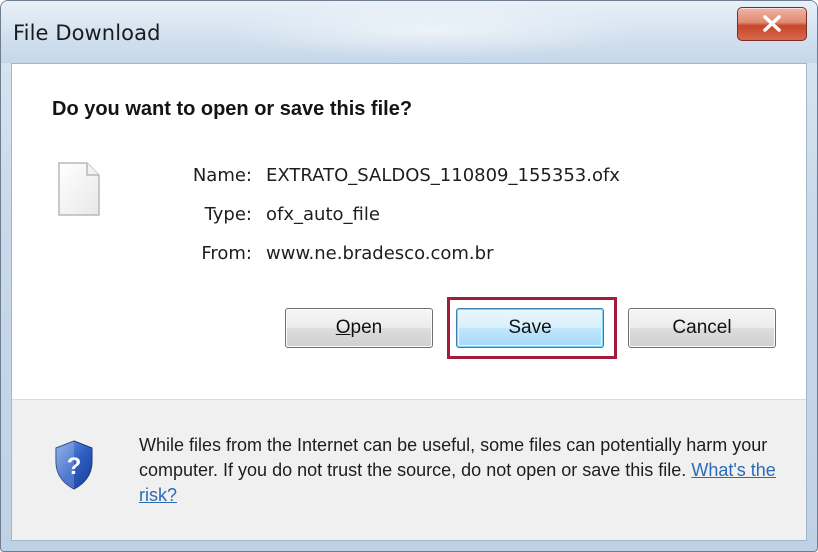  I want to click on open-button-accelerator: O, so click(343, 327).